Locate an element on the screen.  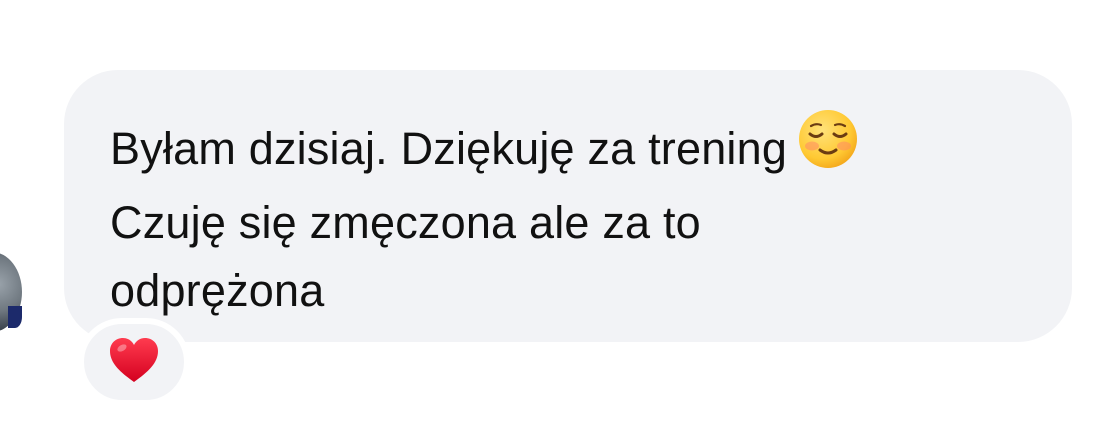
red-heart-icon is located at coordinates (134, 362).